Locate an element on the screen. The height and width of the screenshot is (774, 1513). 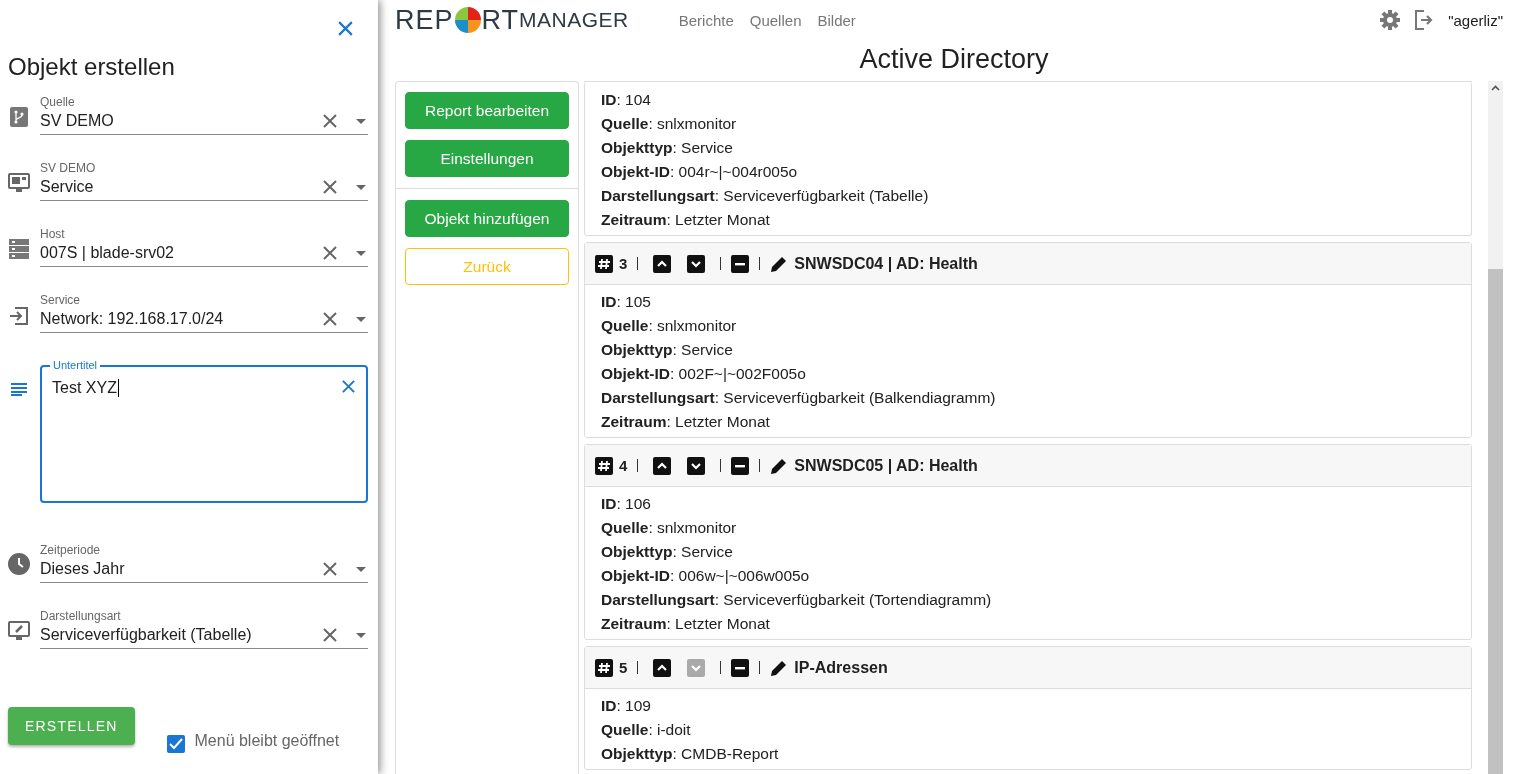
input-arrow-icon is located at coordinates (19, 316).